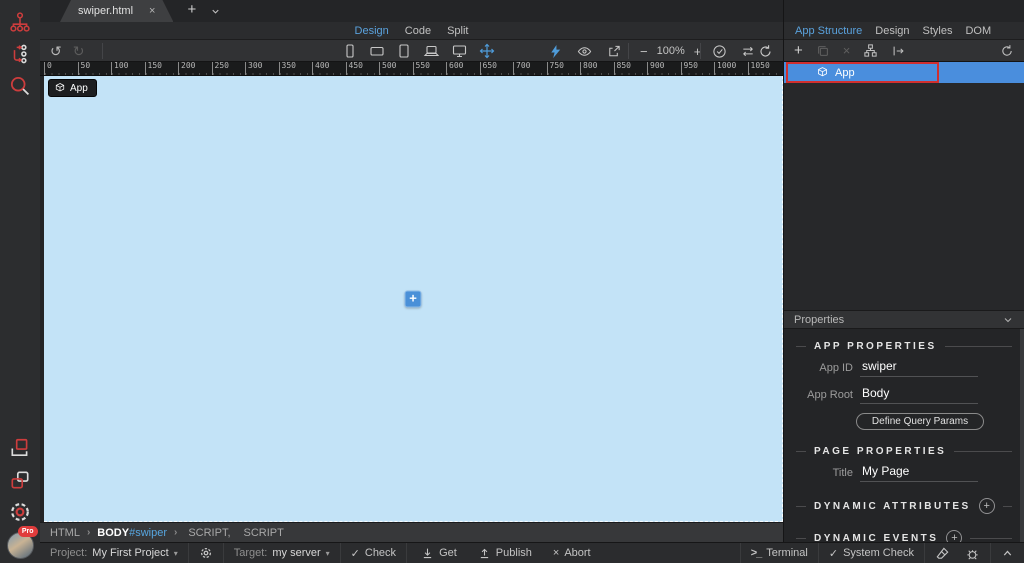 The image size is (1024, 563). What do you see at coordinates (128, 68) in the screenshot?
I see `ruler-tick: 100` at bounding box center [128, 68].